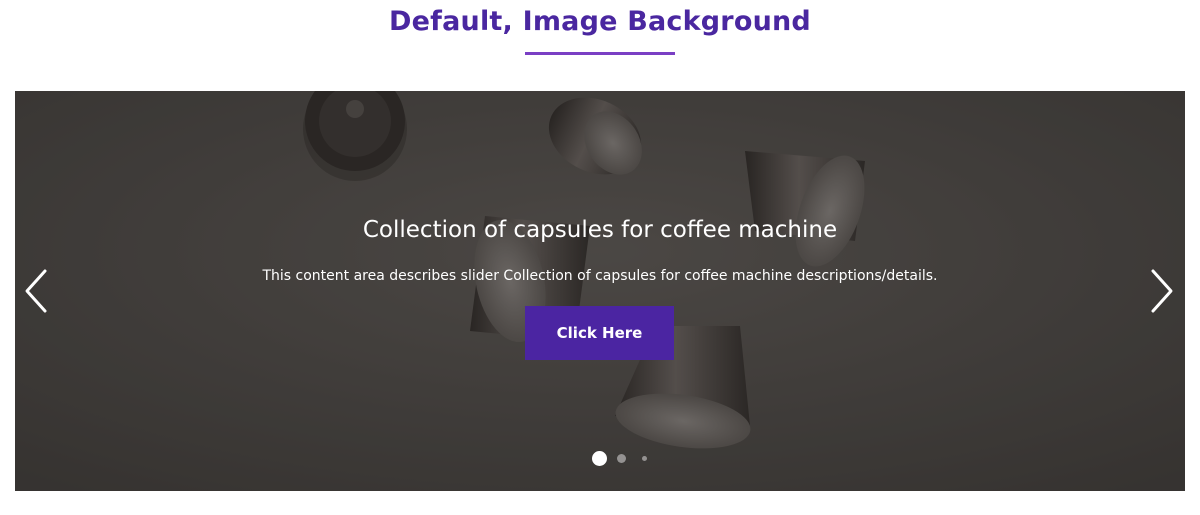  What do you see at coordinates (600, 53) in the screenshot?
I see `title-underline` at bounding box center [600, 53].